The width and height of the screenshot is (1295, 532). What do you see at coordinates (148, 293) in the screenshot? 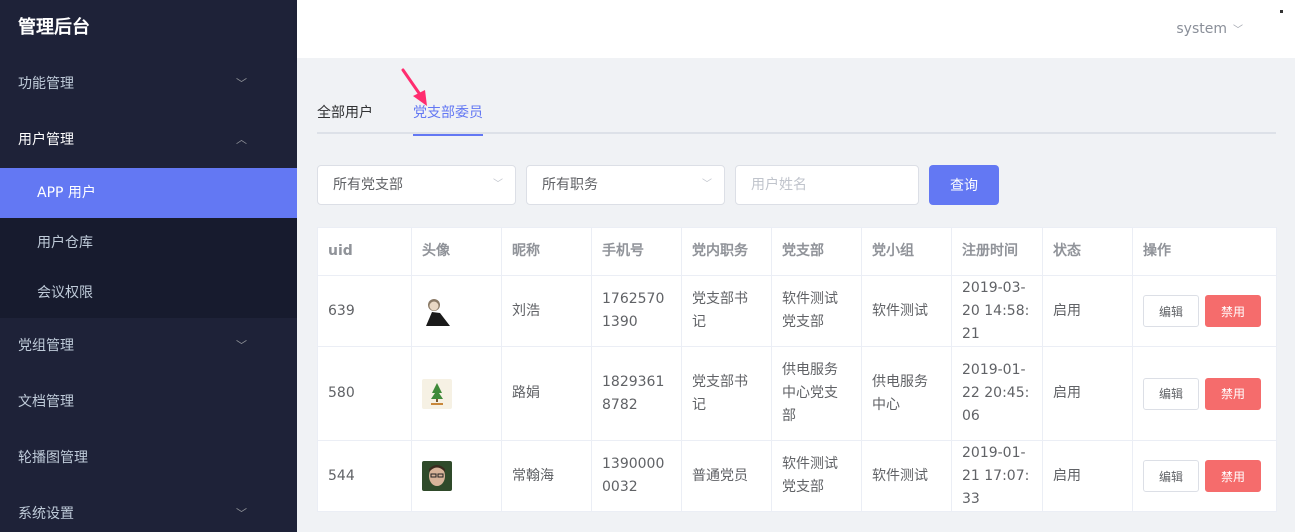
I see `sidebar-subitem-meeting-permissions: 会议权限` at bounding box center [148, 293].